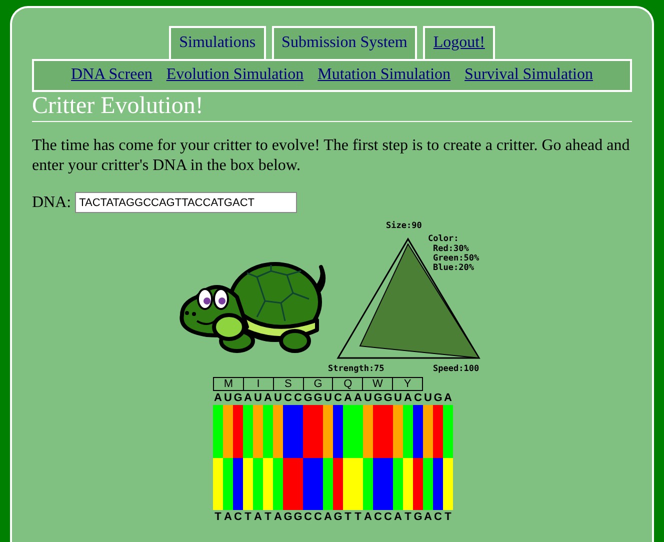 Image resolution: width=664 pixels, height=542 pixels. What do you see at coordinates (217, 42) in the screenshot?
I see `nav-tab: Simulations` at bounding box center [217, 42].